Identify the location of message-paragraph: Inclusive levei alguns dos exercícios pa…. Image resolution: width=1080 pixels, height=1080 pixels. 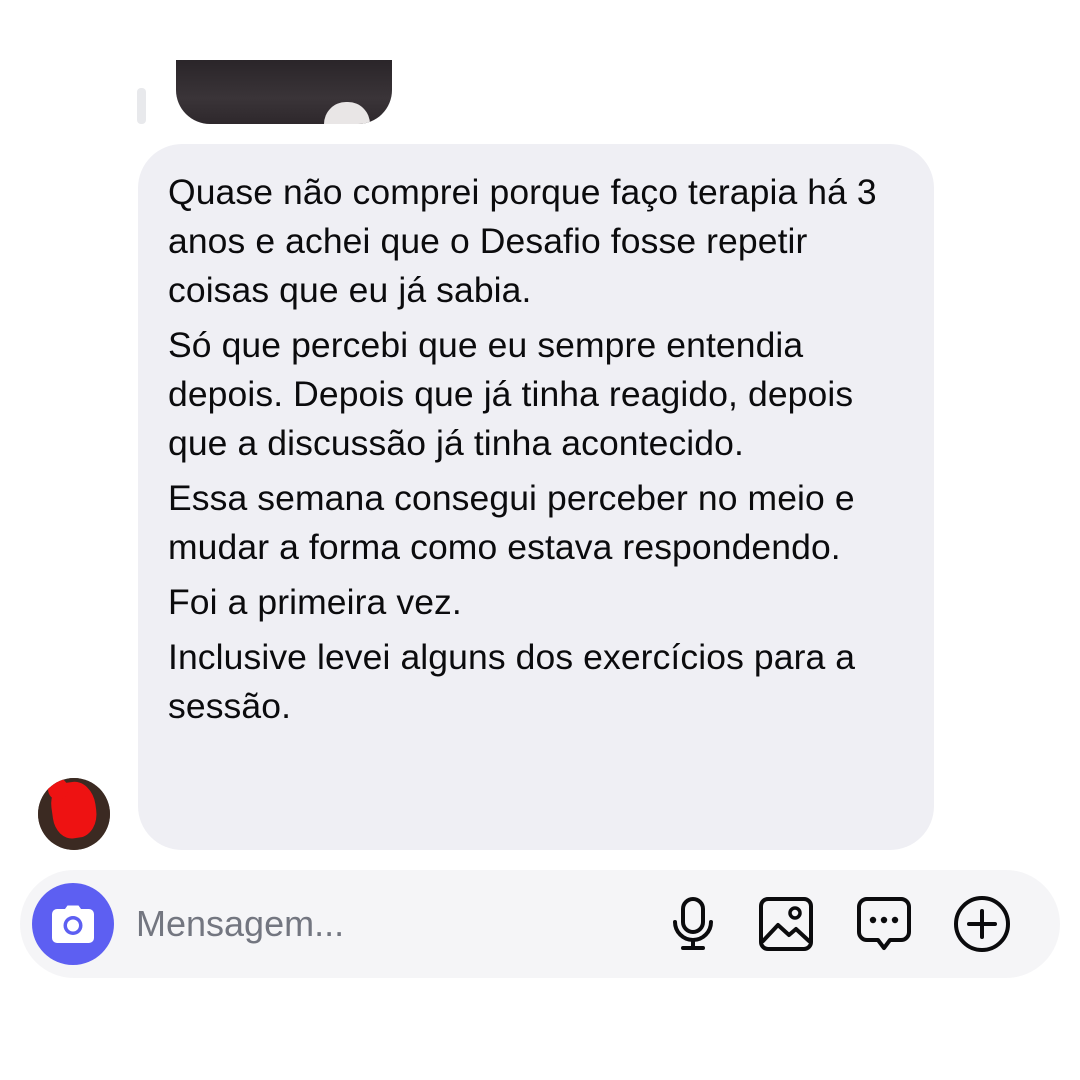
(512, 681).